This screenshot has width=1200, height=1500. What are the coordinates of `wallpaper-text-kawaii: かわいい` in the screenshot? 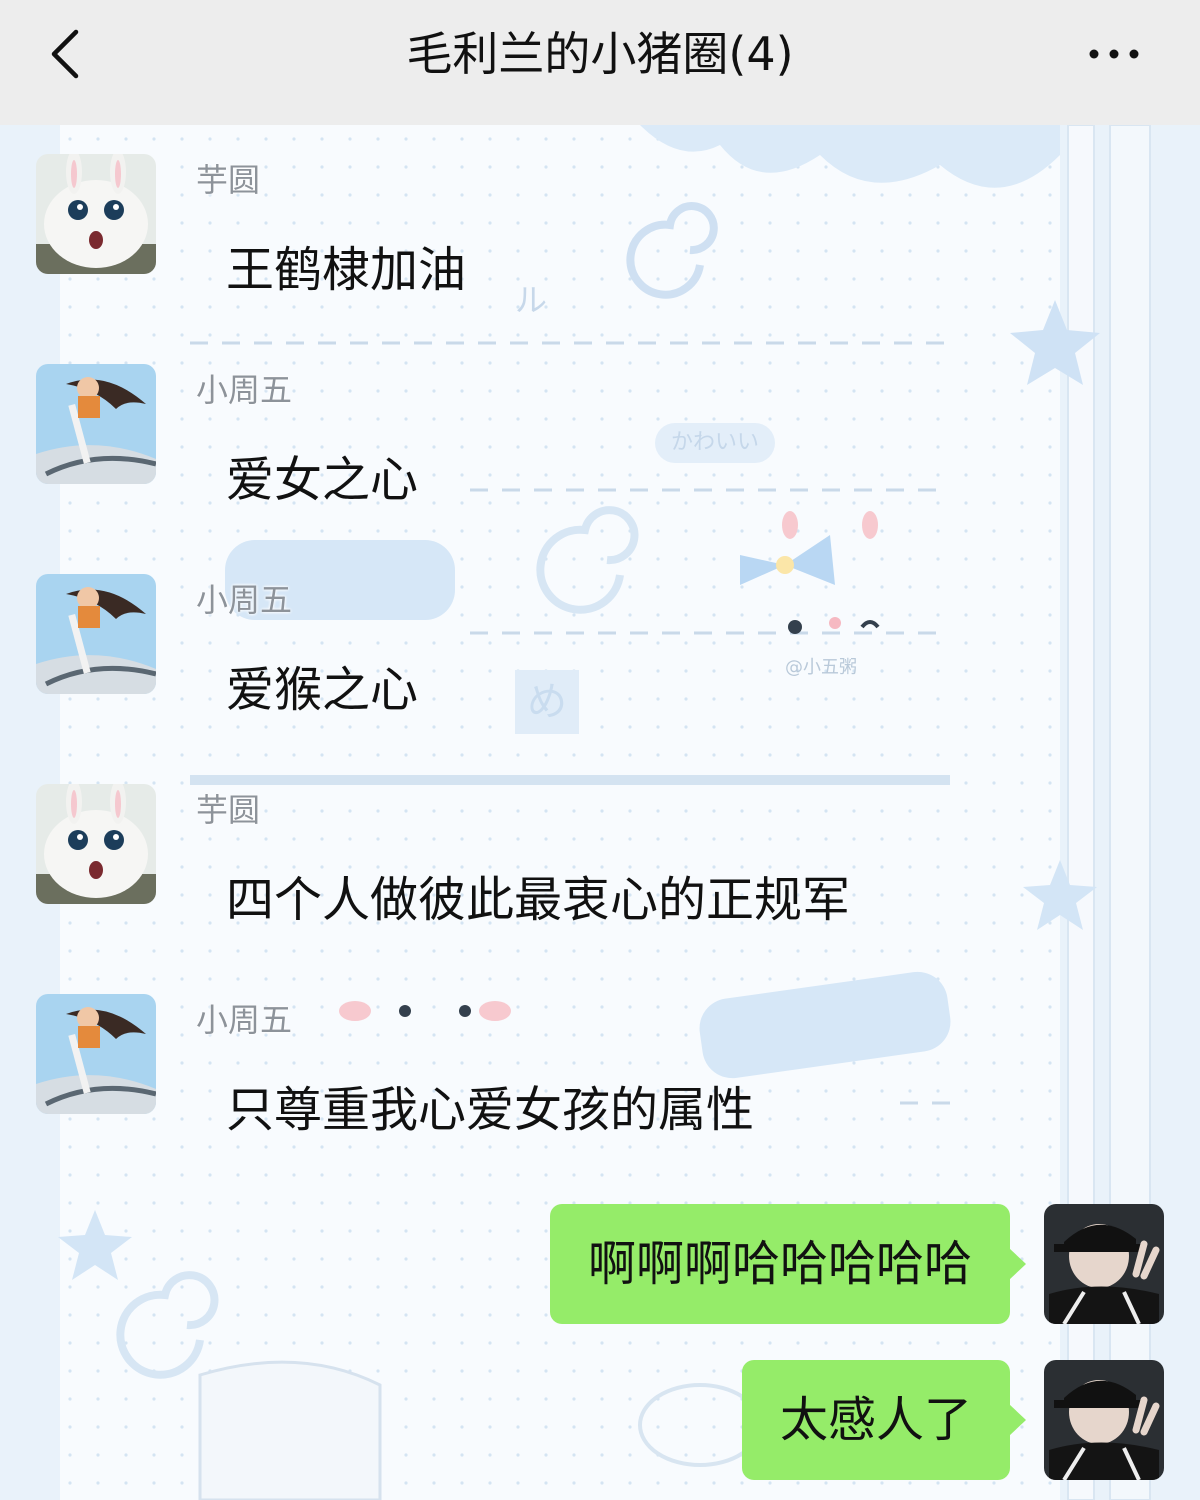 It's located at (715, 443).